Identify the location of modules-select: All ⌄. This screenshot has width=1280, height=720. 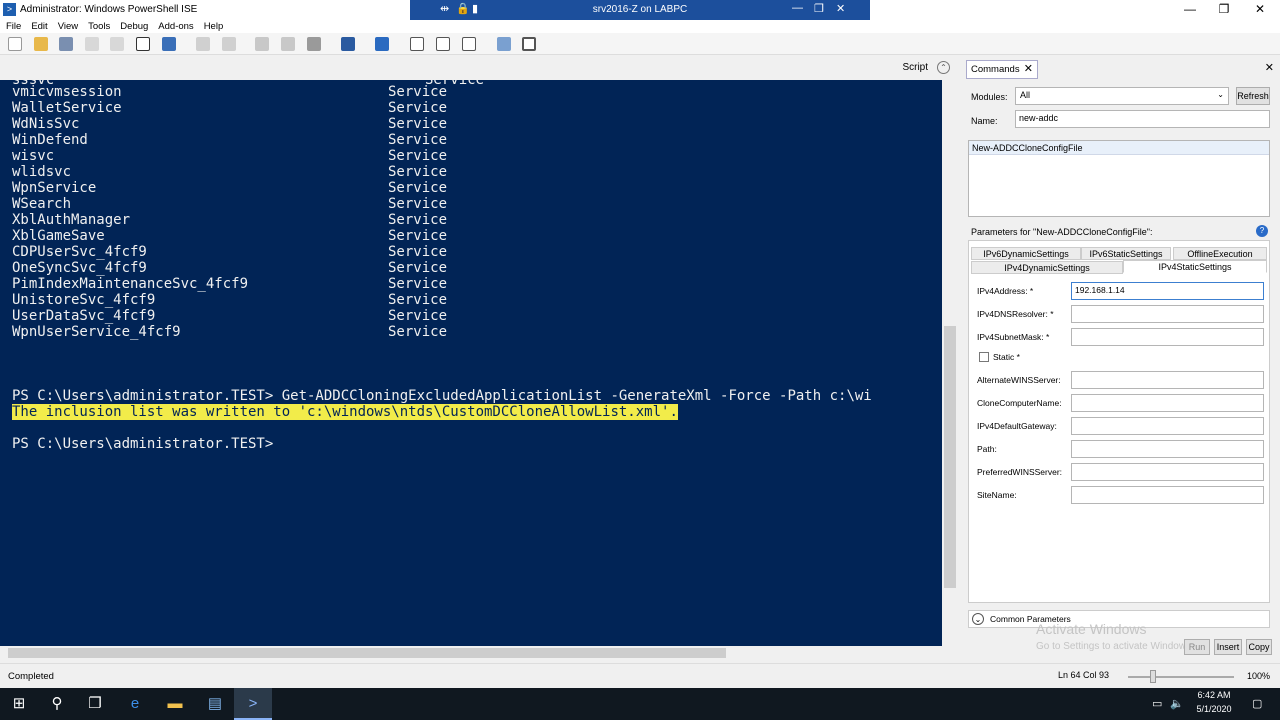
(1122, 96).